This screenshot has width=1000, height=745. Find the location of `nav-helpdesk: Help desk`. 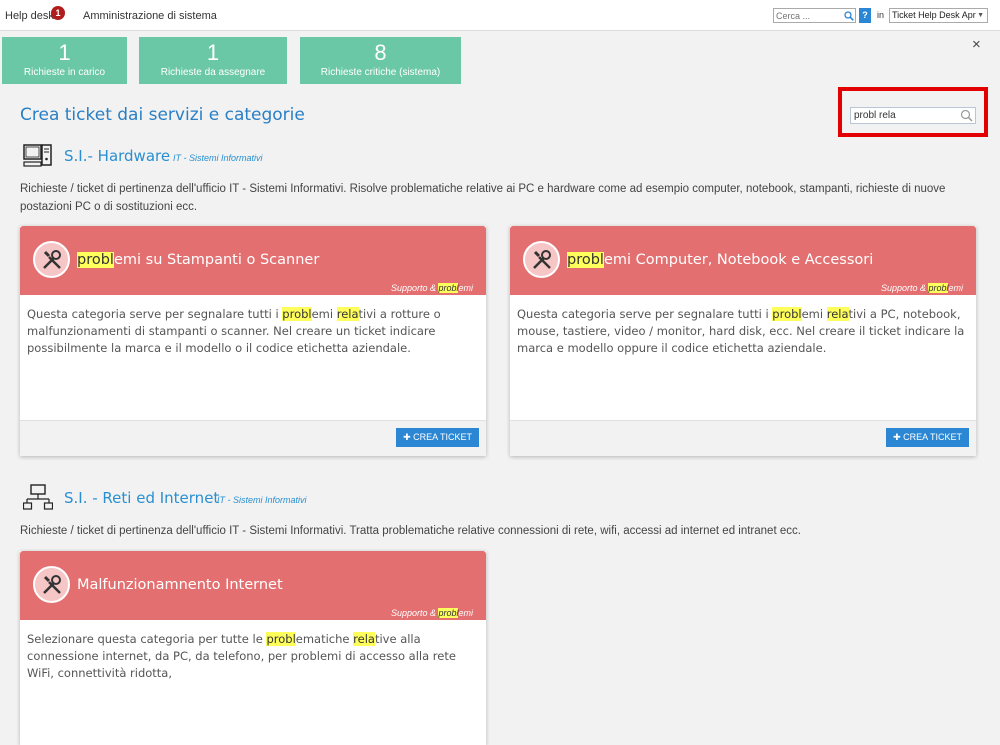

nav-helpdesk: Help desk is located at coordinates (29, 16).